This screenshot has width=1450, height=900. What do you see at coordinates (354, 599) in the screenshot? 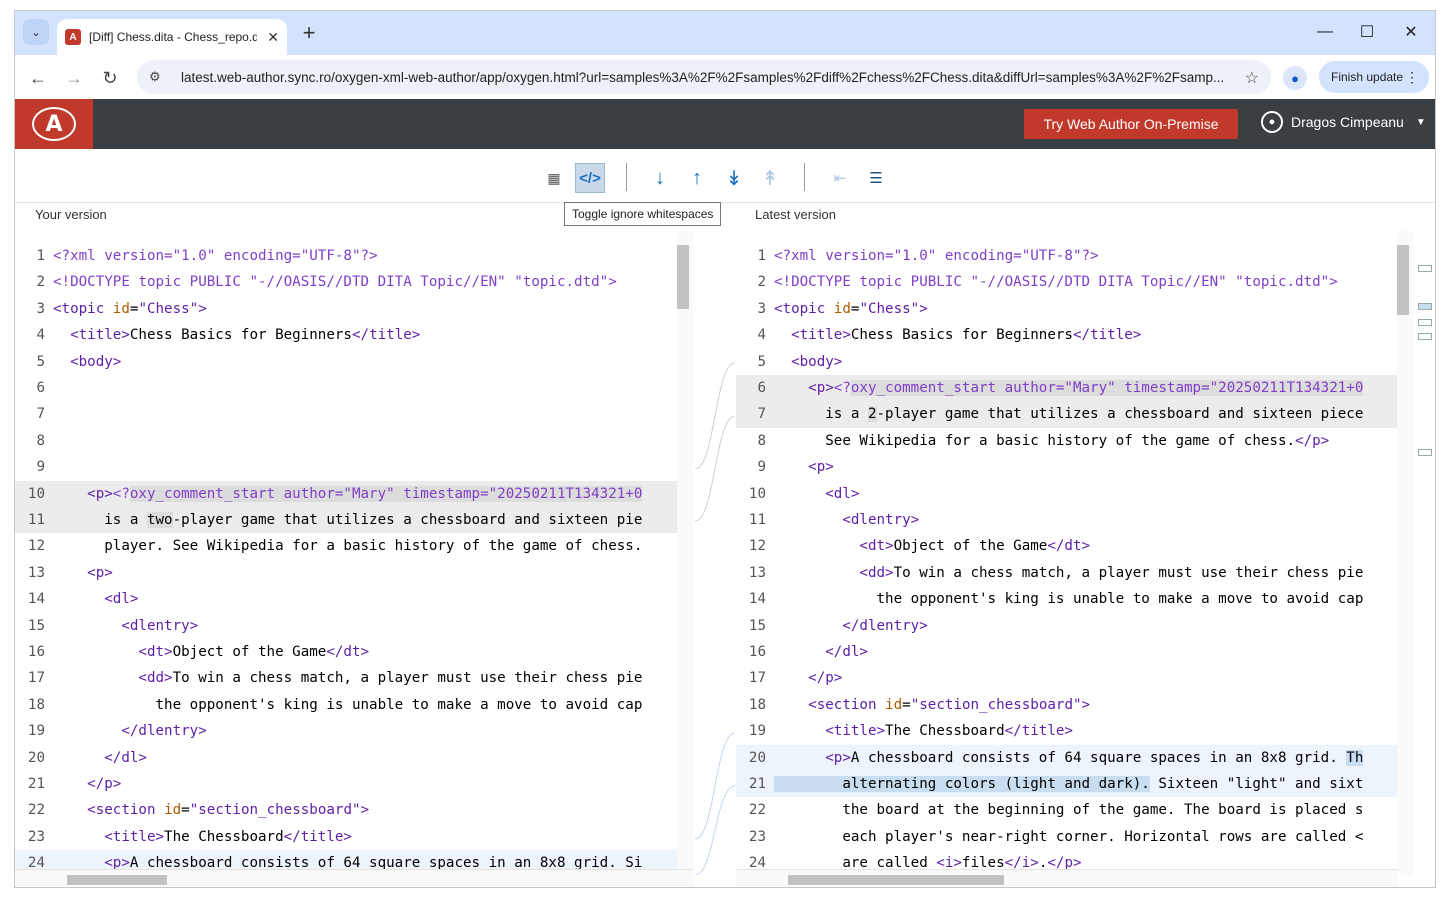
I see `code-line: 14 <dl>` at bounding box center [354, 599].